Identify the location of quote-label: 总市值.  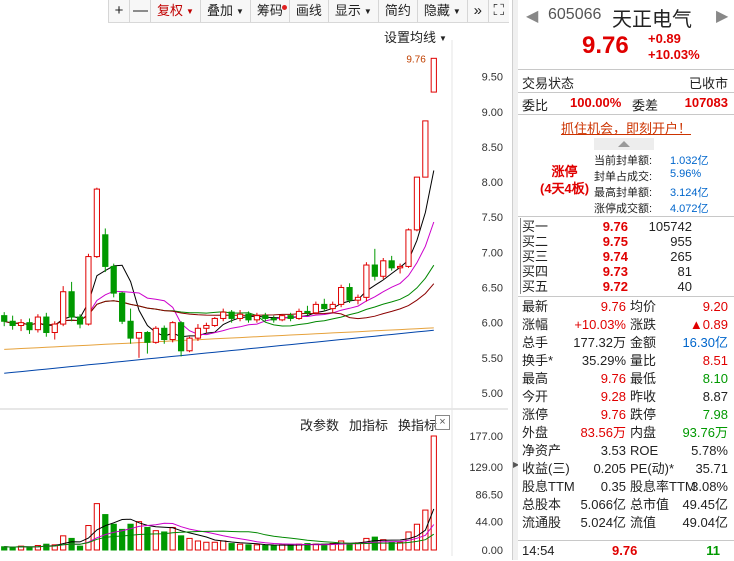
(650, 504).